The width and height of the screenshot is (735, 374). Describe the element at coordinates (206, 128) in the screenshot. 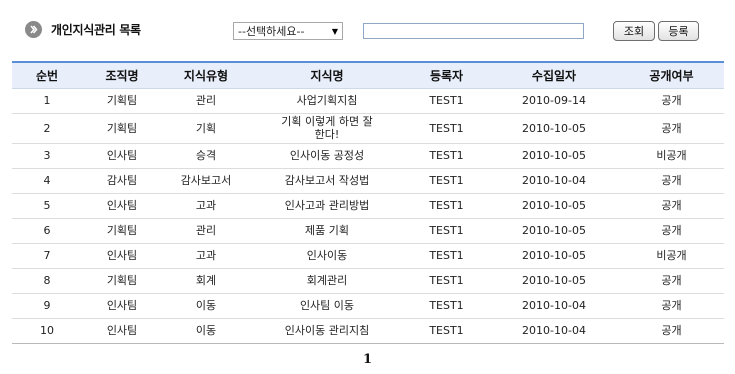

I see `cell-type: 기획` at that location.